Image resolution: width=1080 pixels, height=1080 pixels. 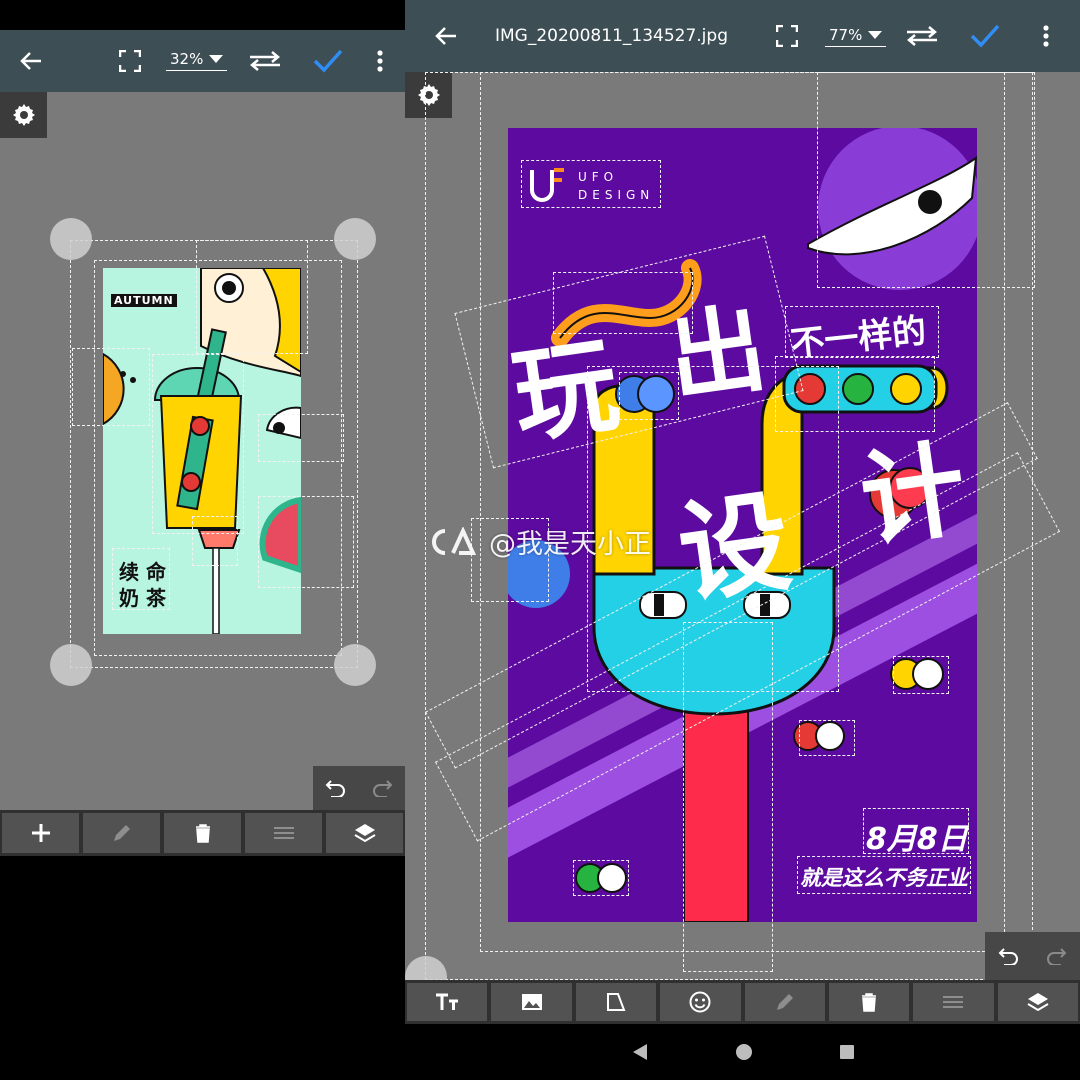 What do you see at coordinates (742, 36) in the screenshot?
I see `right-top-toolbar: IMG_20200811_134527.jpg 77%` at bounding box center [742, 36].